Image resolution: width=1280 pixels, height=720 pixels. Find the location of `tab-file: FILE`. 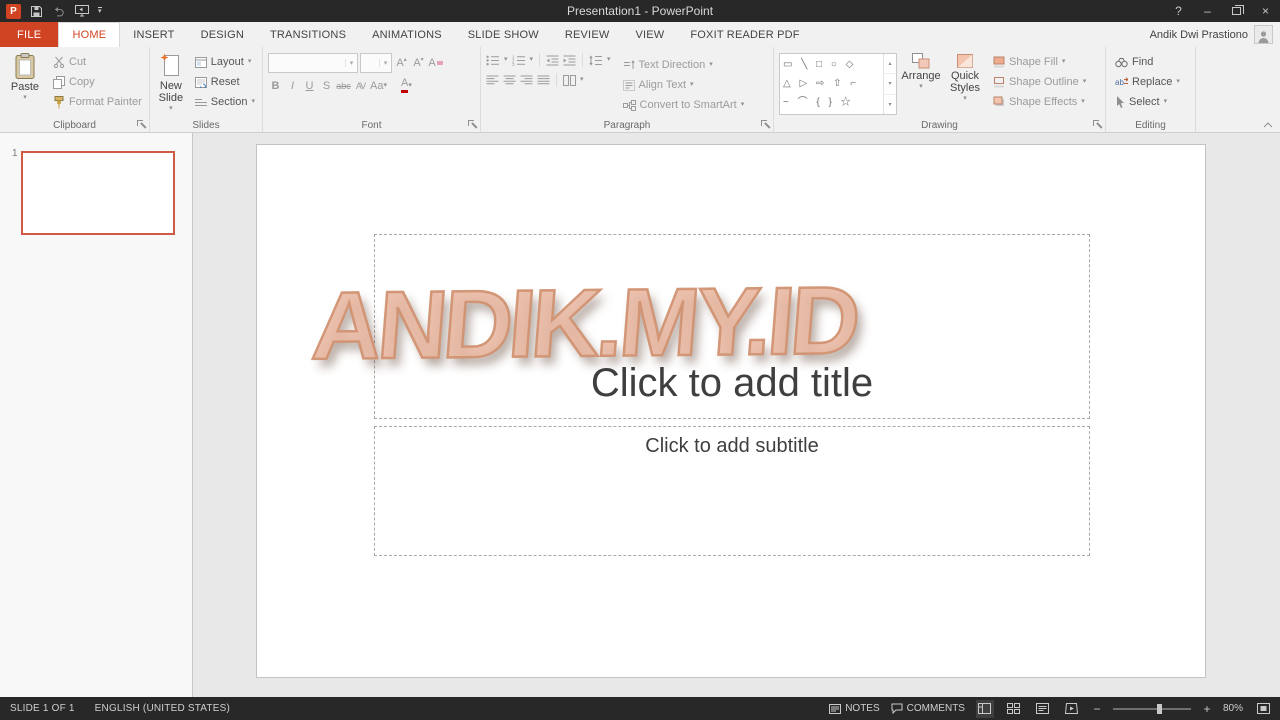

tab-file: FILE is located at coordinates (29, 34).